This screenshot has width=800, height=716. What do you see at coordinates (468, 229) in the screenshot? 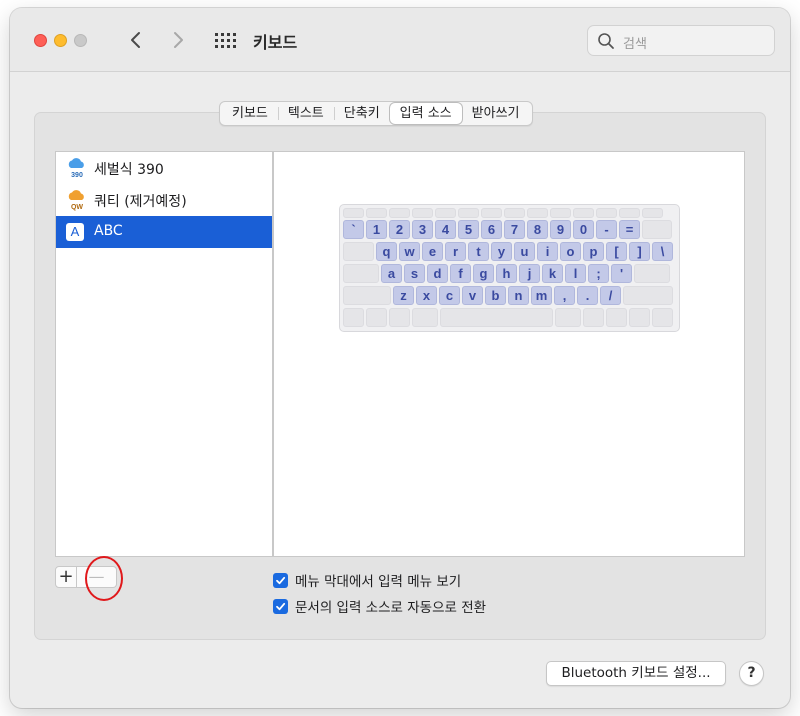
I see `key-cap: 5` at bounding box center [468, 229].